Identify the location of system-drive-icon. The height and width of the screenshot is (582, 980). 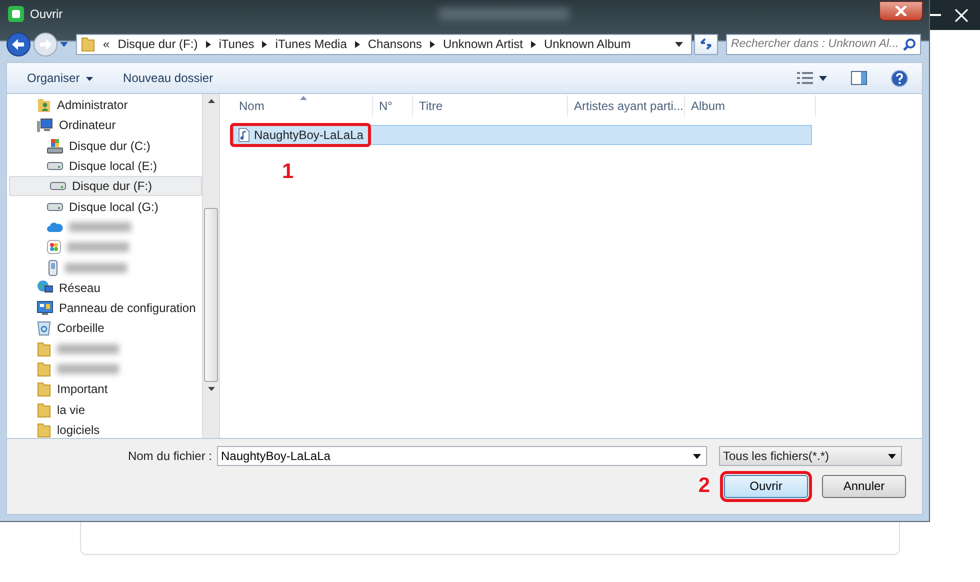
(55, 146).